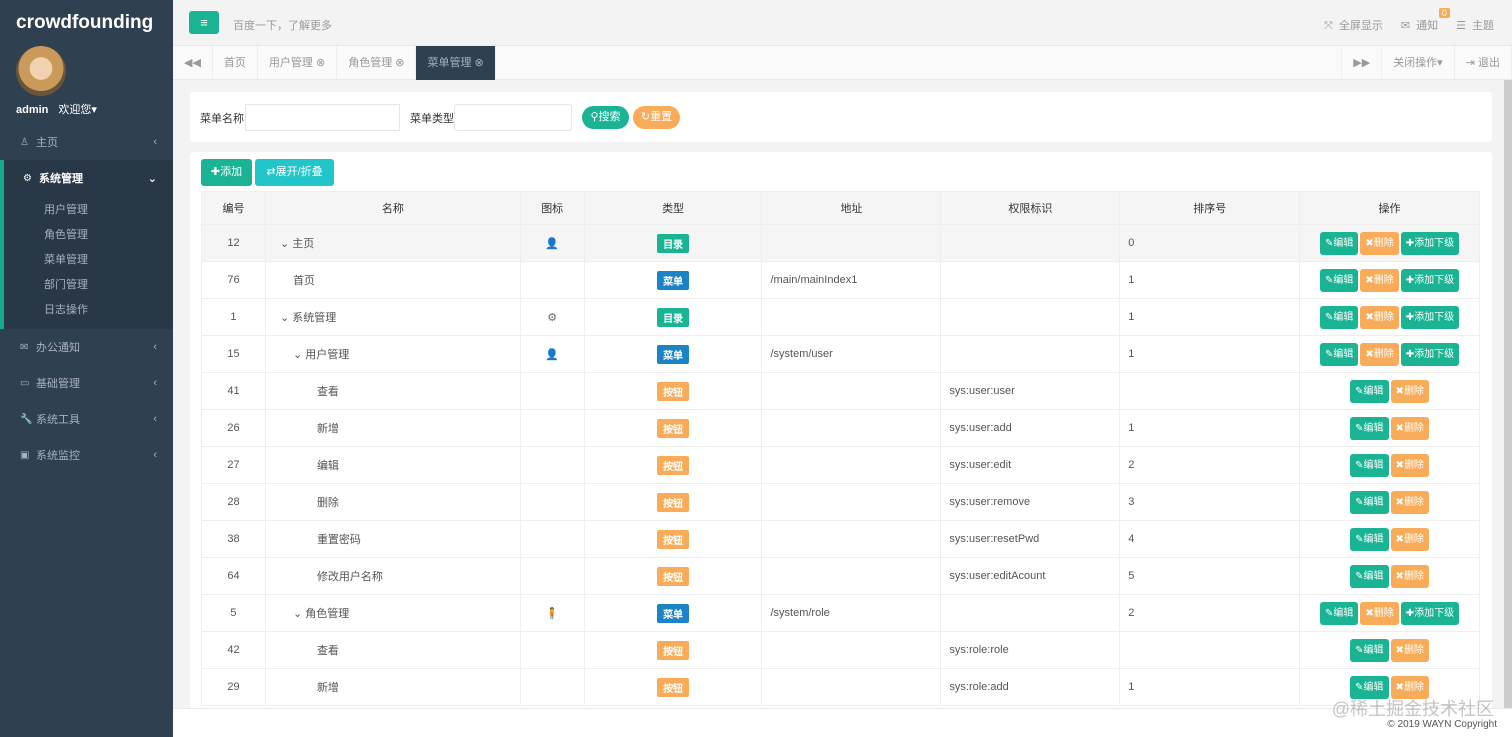 The image size is (1512, 737). Describe the element at coordinates (1483, 63) in the screenshot. I see `logout-button: ⇥ 退出` at that location.